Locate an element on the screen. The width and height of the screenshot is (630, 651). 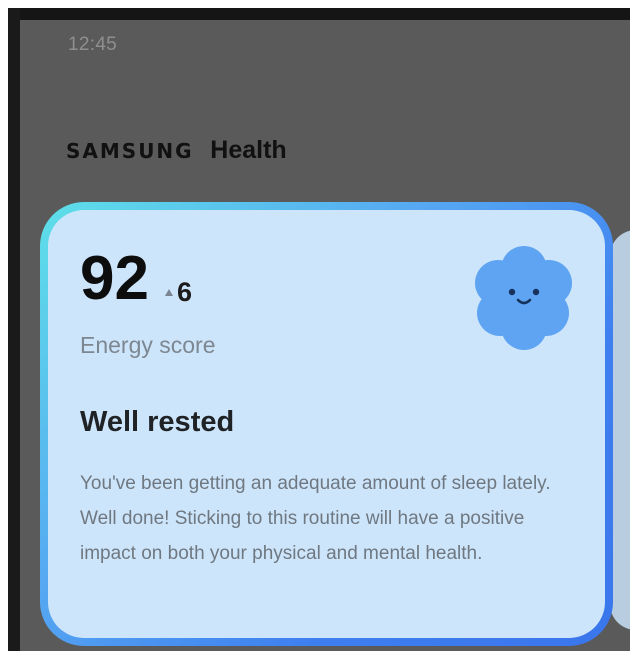
app-title: SAMSUNG Health is located at coordinates (176, 150).